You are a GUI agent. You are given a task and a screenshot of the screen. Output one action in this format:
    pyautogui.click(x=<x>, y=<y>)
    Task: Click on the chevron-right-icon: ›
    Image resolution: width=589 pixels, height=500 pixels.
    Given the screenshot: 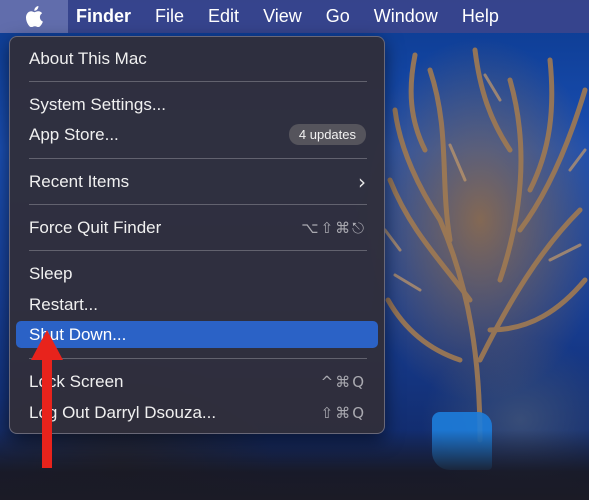 What is the action you would take?
    pyautogui.click(x=362, y=181)
    